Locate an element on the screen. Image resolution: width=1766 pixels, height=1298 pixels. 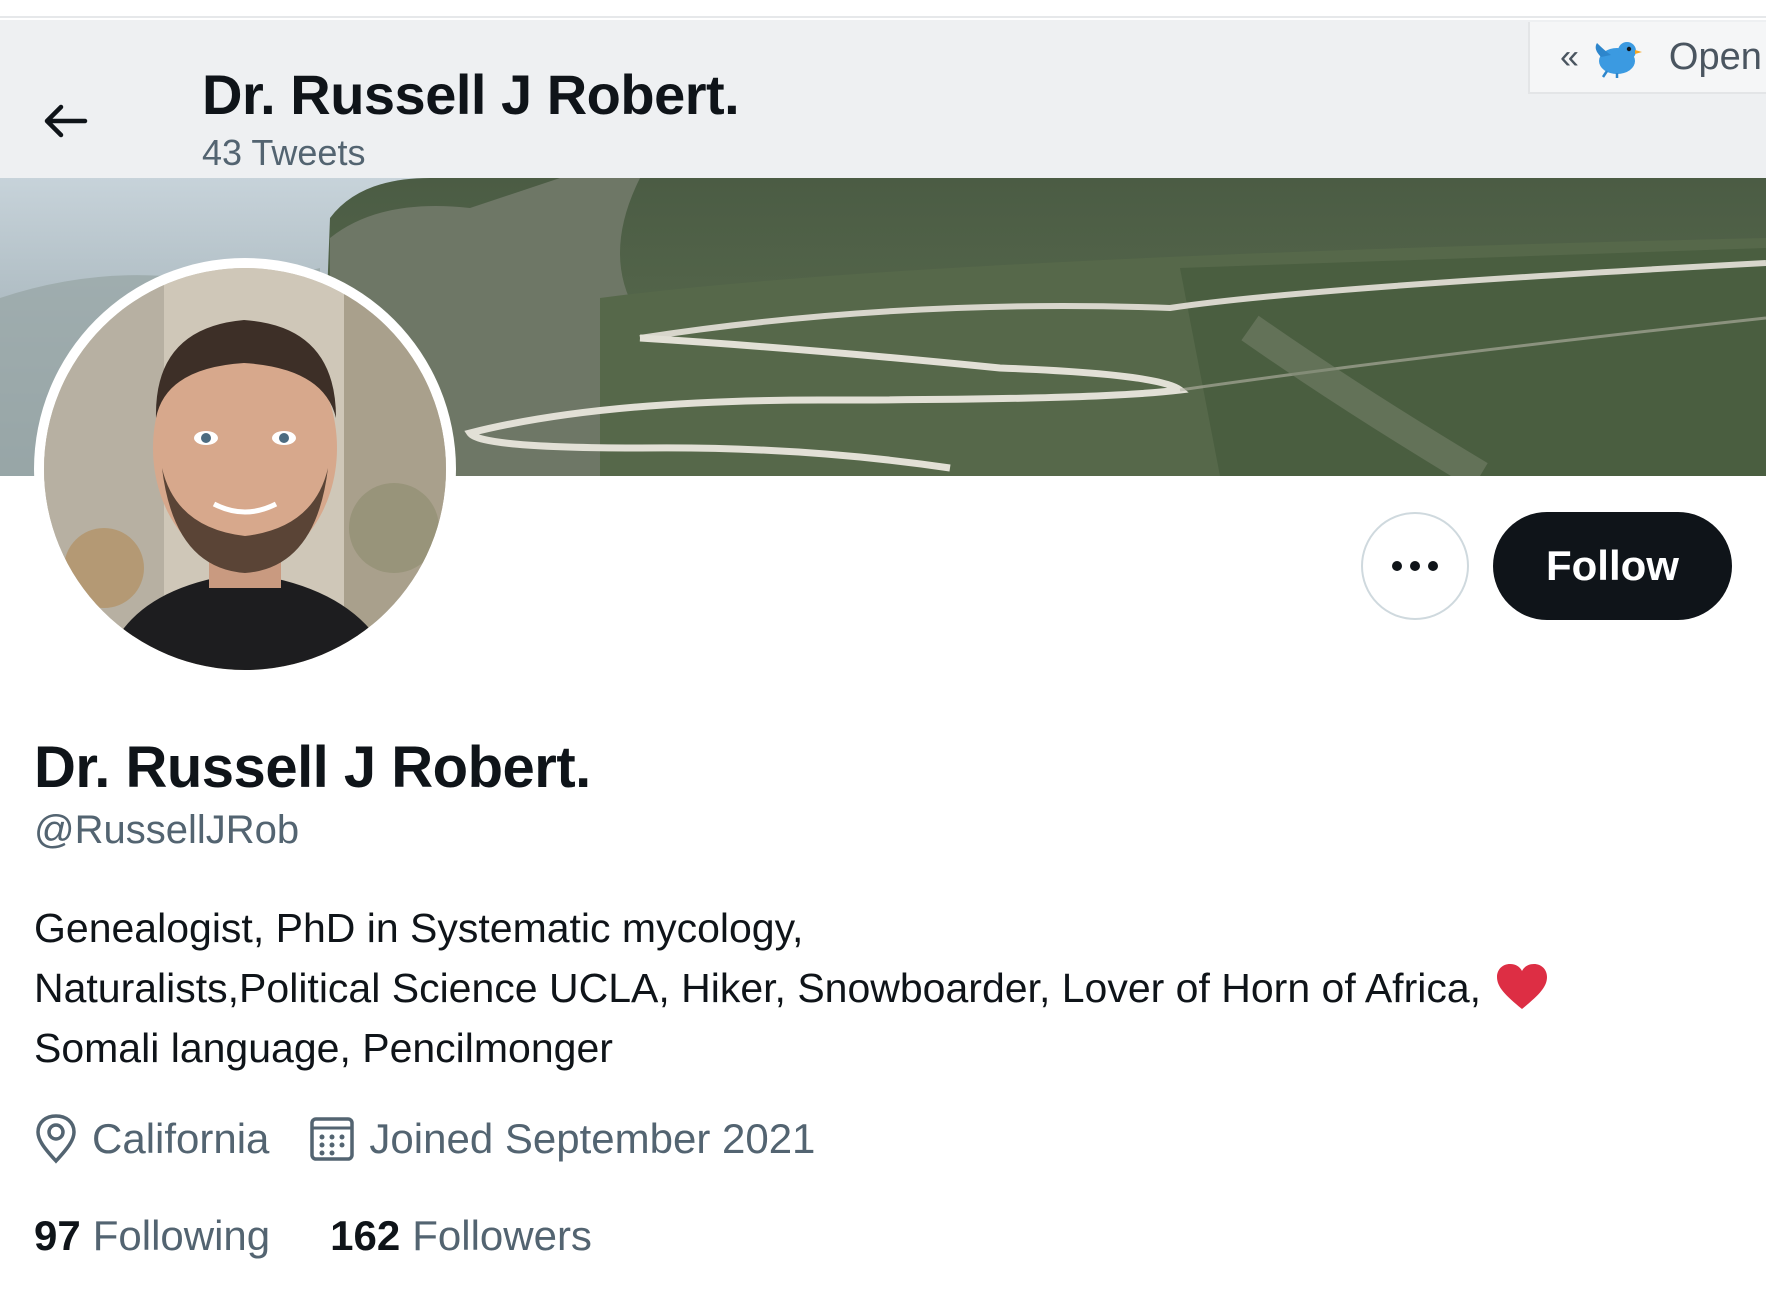
more-options-button is located at coordinates (1415, 566).